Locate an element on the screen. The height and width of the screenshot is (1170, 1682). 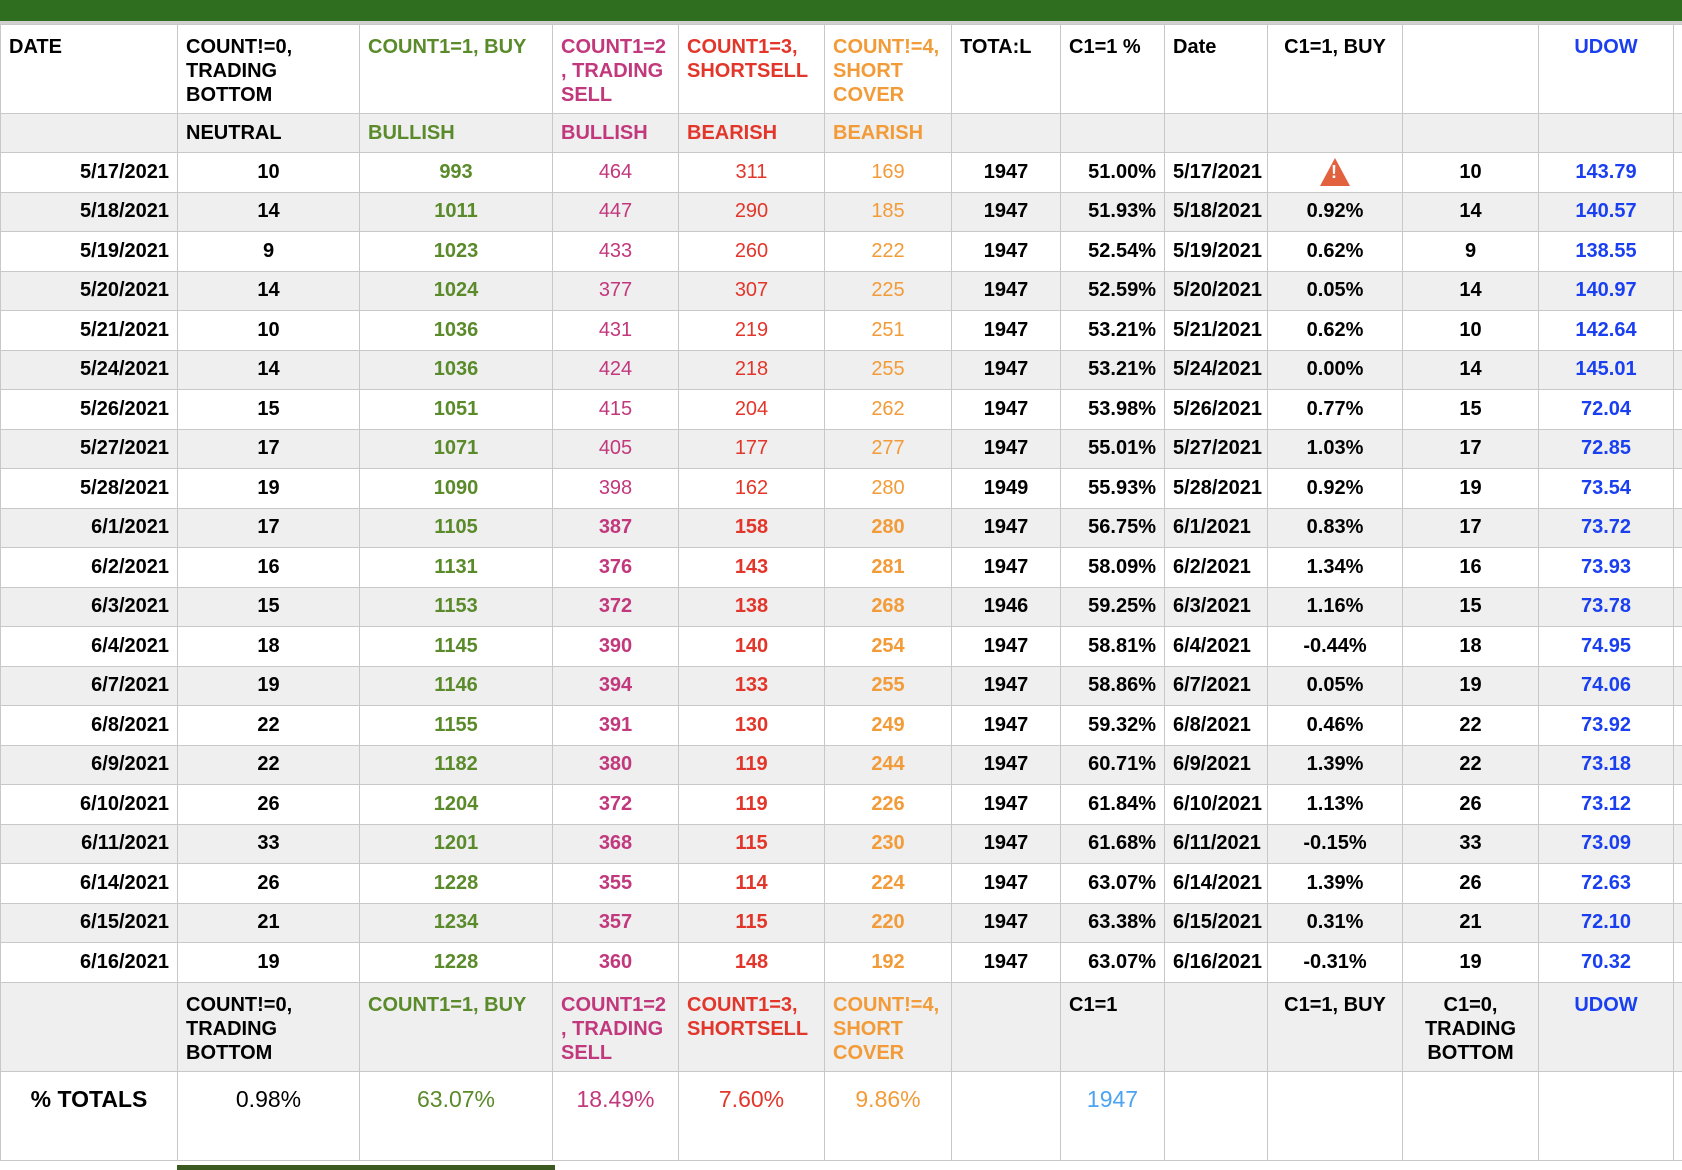
total-count0: 0.98% is located at coordinates (268, 1115).